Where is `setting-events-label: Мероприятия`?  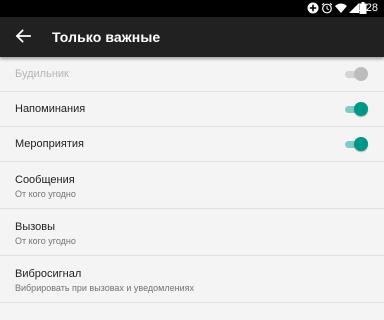
setting-events-label: Мероприятия is located at coordinates (49, 144).